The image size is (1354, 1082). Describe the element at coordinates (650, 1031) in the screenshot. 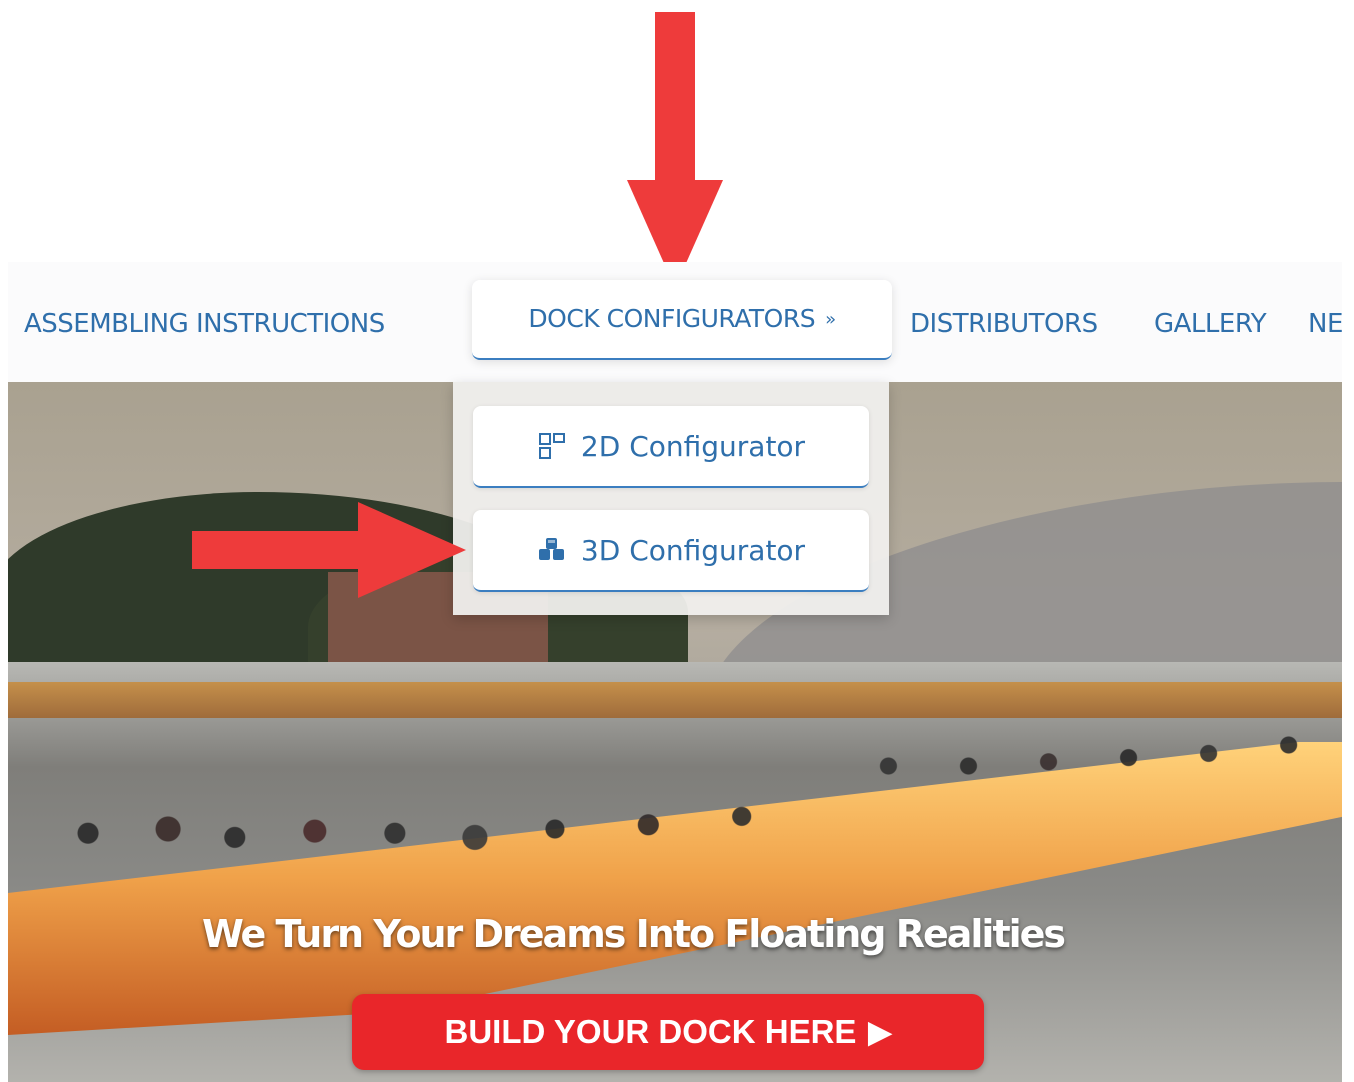

I see `build-your-dock-label: BUILD YOUR DOCK HERE` at that location.